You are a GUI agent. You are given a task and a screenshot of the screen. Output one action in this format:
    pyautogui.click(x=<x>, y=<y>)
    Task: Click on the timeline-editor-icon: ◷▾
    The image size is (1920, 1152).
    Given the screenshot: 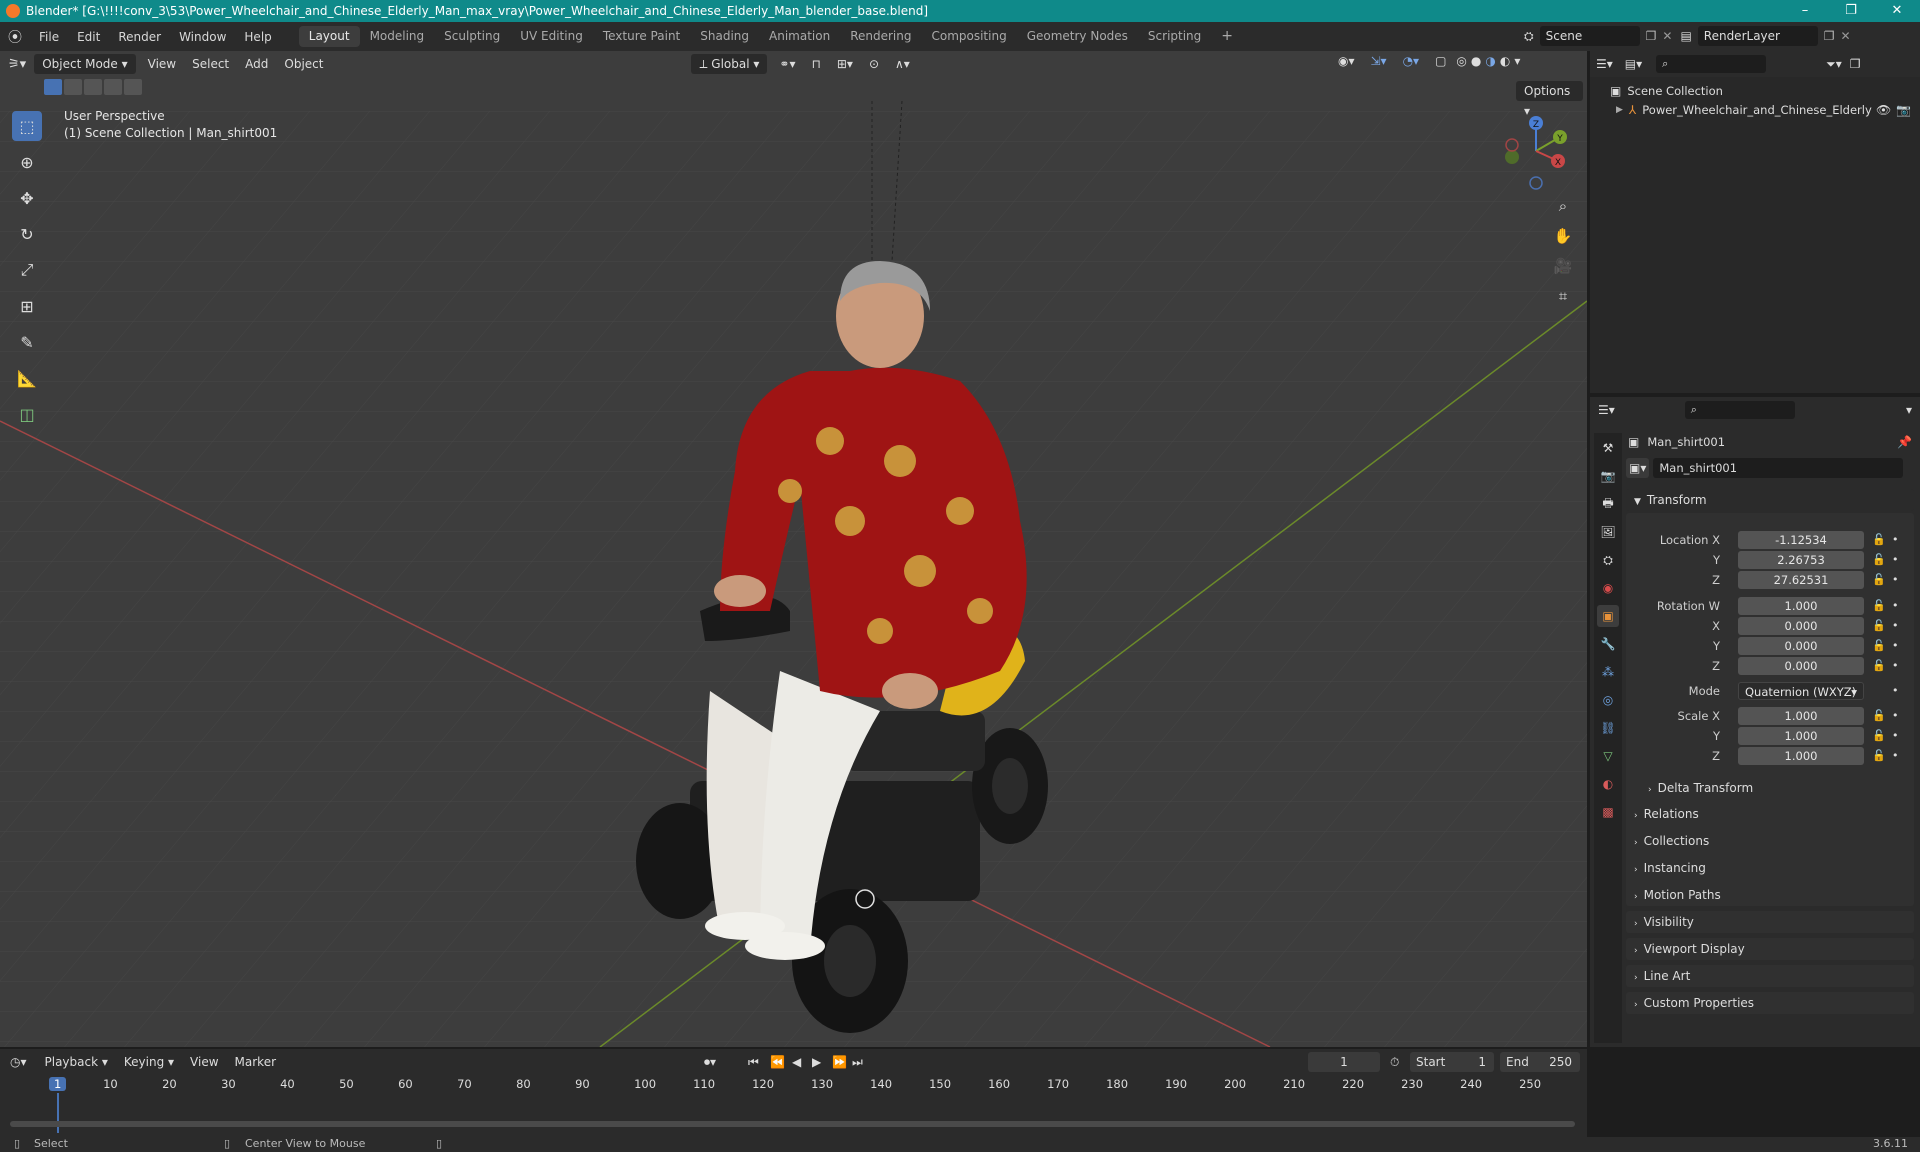 What is the action you would take?
    pyautogui.click(x=18, y=1062)
    